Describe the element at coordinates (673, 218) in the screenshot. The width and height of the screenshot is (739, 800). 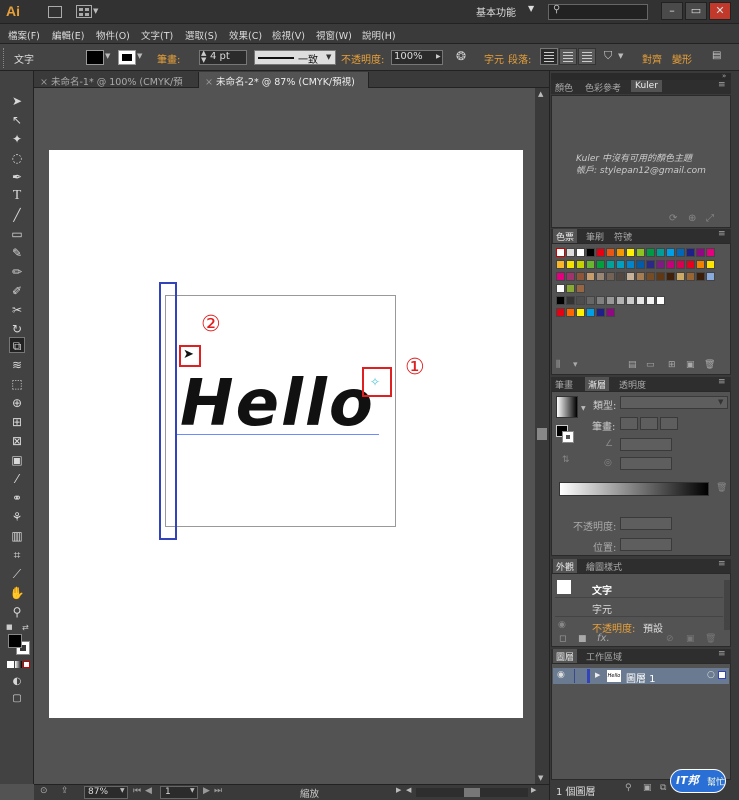
I see `refresh-icon: ⟳` at that location.